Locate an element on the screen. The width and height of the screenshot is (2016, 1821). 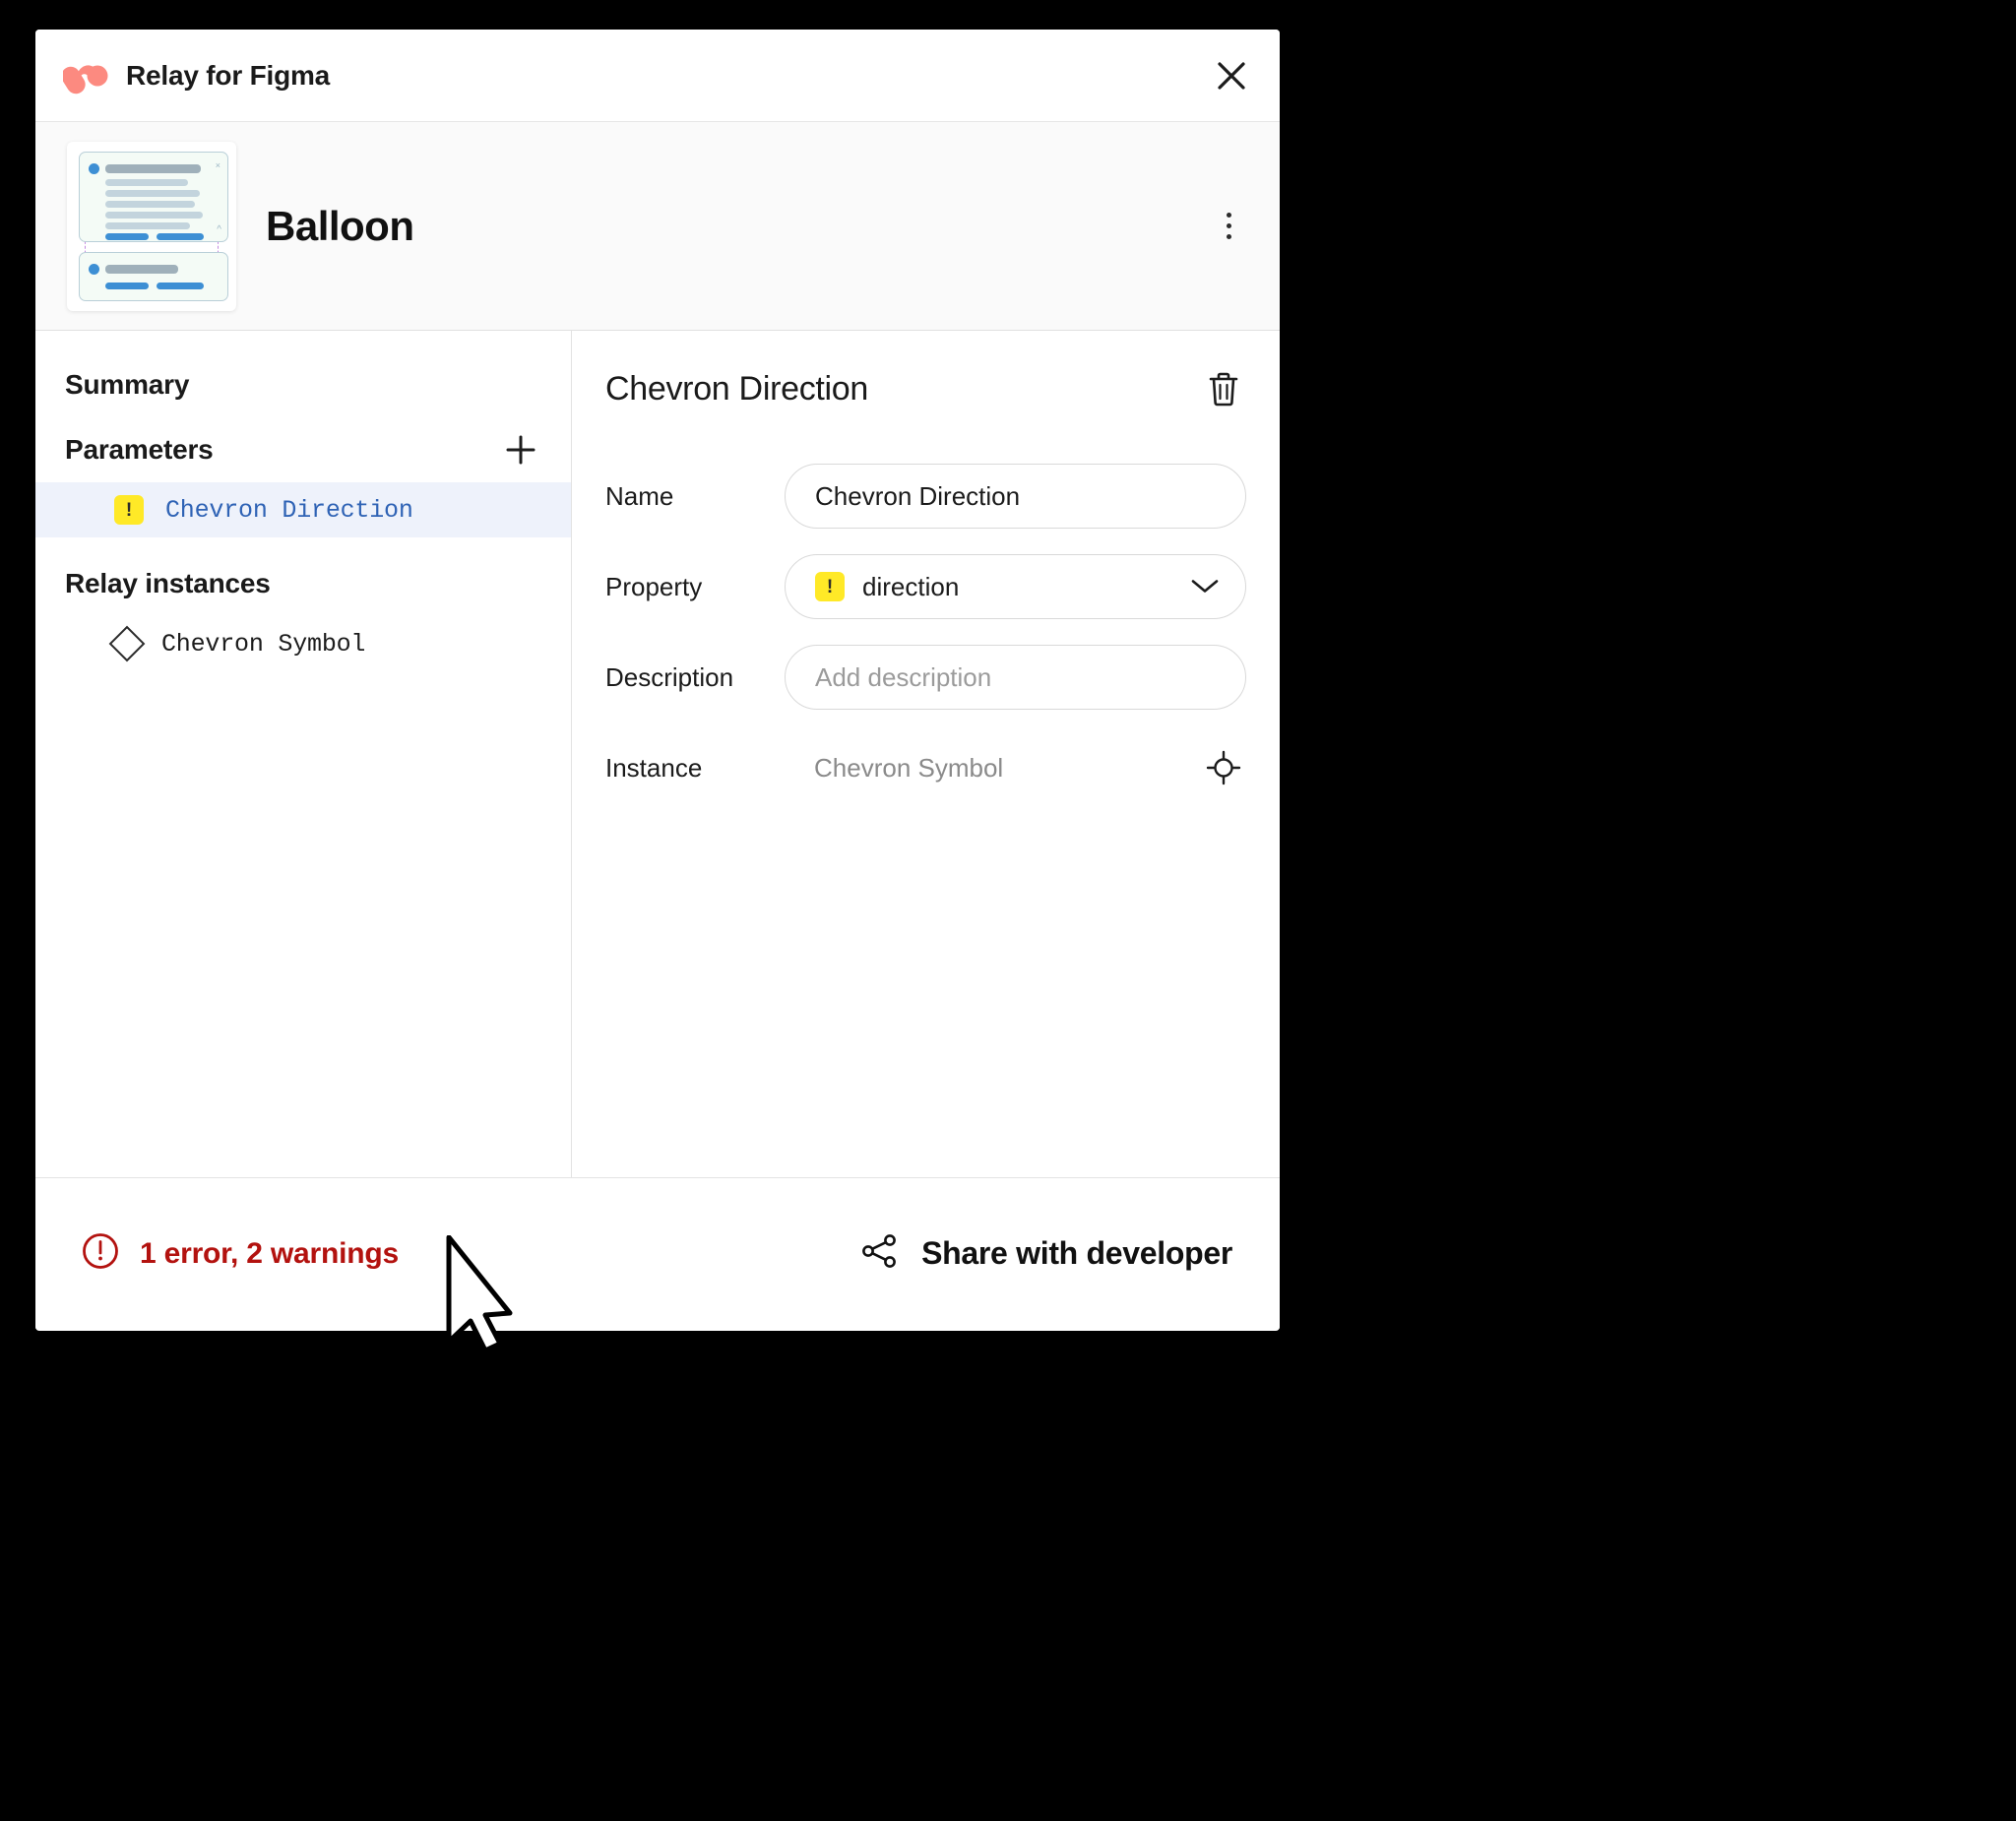
share-with-developer-button: Share with developer is located at coordinates (1045, 1254).